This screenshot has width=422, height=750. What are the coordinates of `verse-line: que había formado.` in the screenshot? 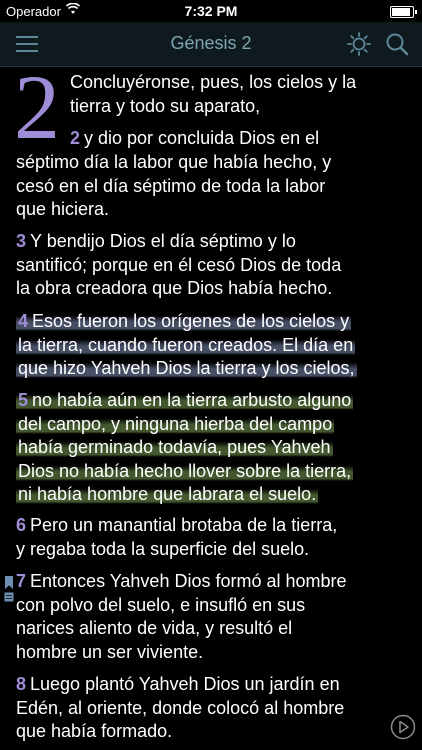 It's located at (94, 731).